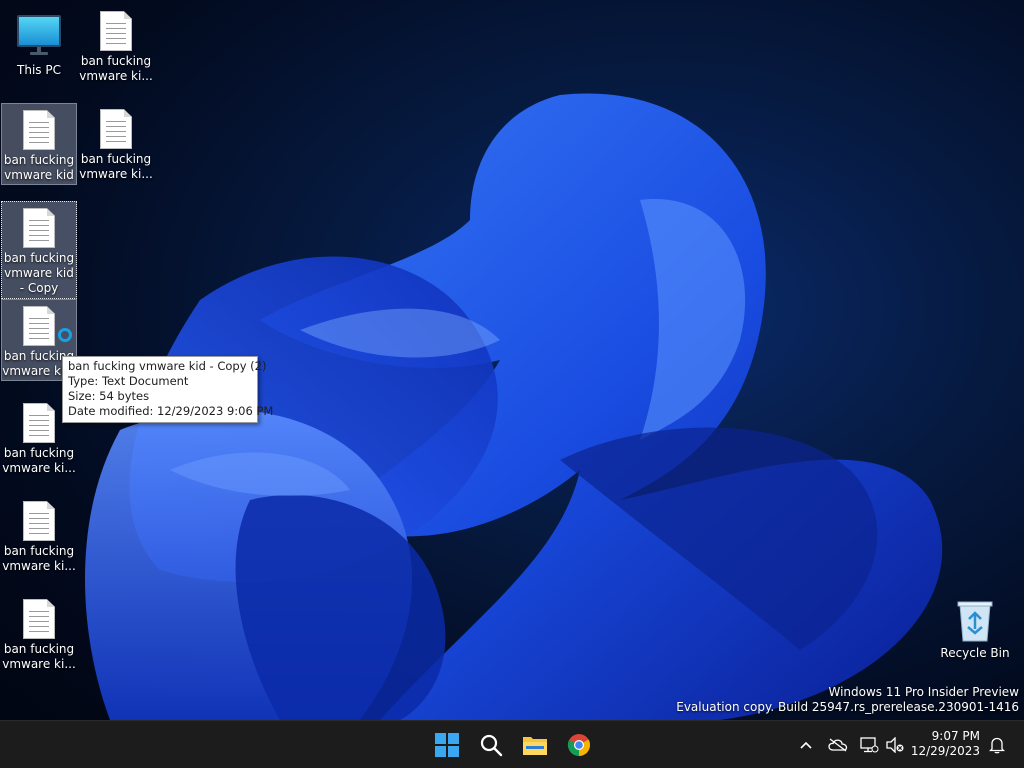 The width and height of the screenshot is (1024, 768). I want to click on tooltip-file-size: Size: 54 bytes, so click(109, 396).